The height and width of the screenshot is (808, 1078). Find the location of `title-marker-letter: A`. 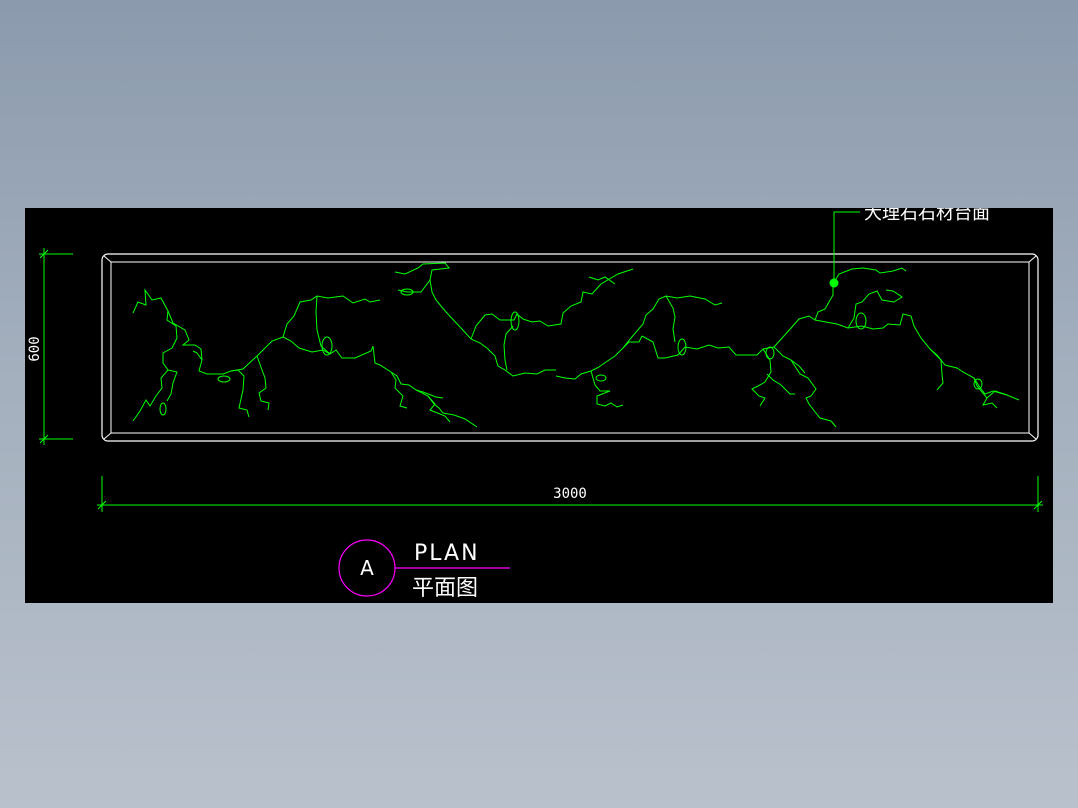

title-marker-letter: A is located at coordinates (367, 568).